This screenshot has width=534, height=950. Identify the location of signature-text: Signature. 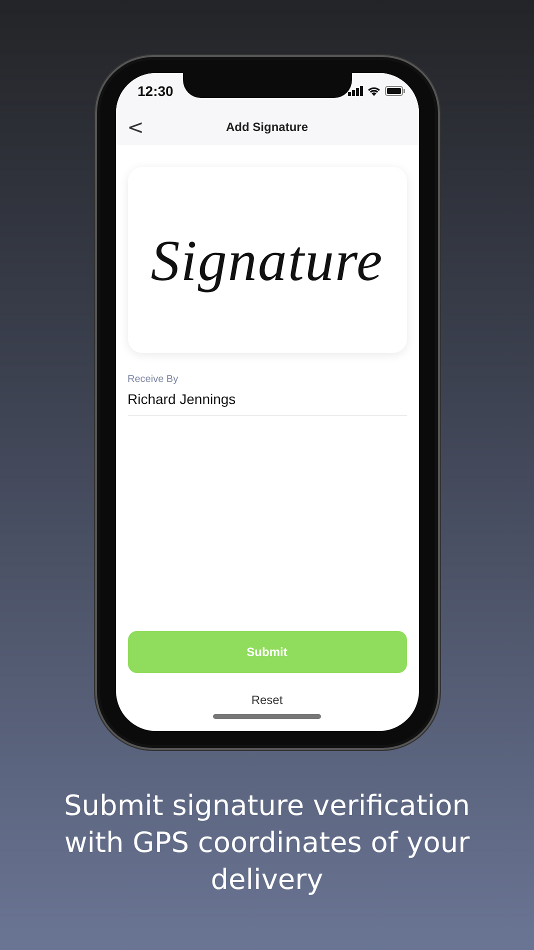
(267, 260).